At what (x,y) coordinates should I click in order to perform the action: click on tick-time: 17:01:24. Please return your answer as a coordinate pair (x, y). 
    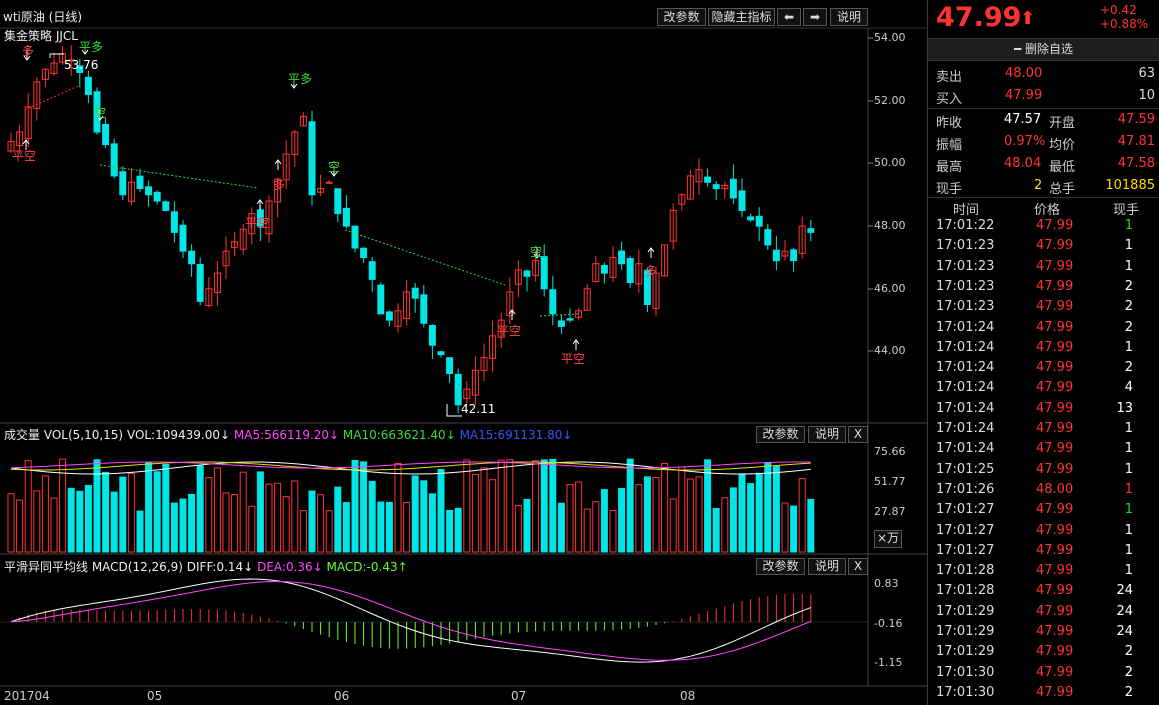
    Looking at the image, I should click on (965, 347).